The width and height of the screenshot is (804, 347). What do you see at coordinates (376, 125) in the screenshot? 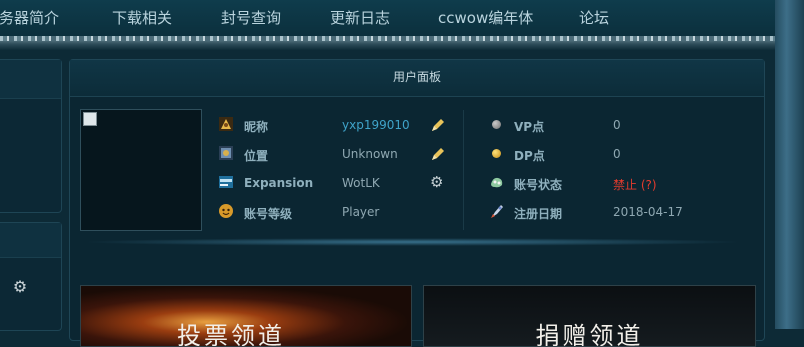
I see `nickname-value: yxp199010` at bounding box center [376, 125].